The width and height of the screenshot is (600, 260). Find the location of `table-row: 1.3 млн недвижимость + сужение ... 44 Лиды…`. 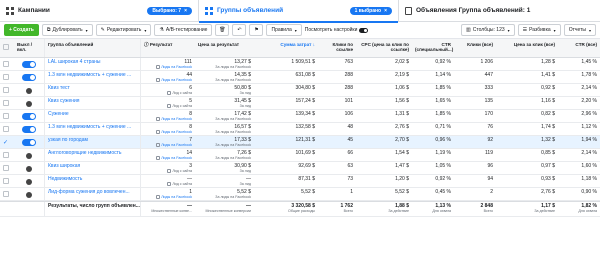

table-row: 1.3 млн недвижимость + сужение ... 44 Лиды… is located at coordinates (300, 77).